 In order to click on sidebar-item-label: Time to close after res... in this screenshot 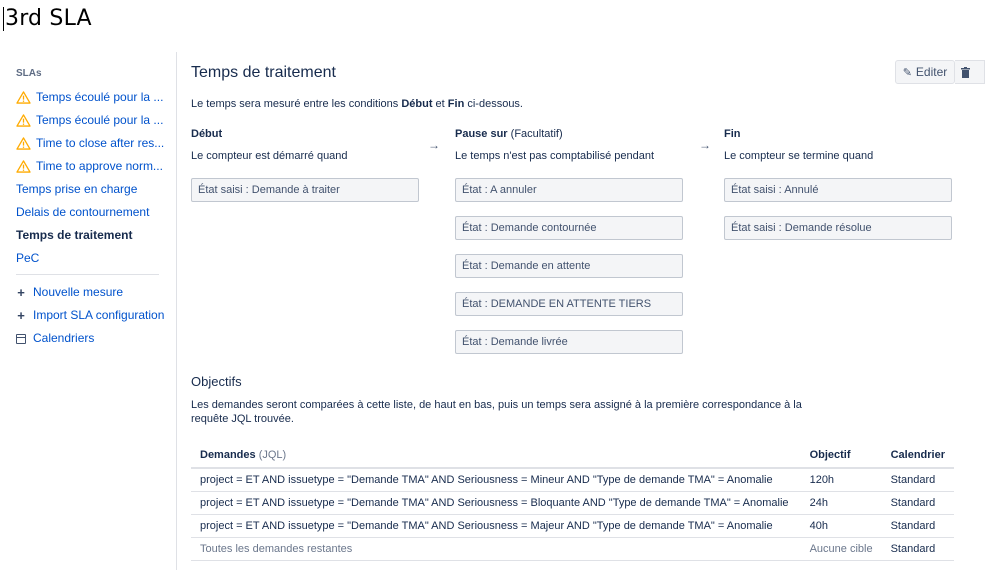, I will do `click(100, 143)`.